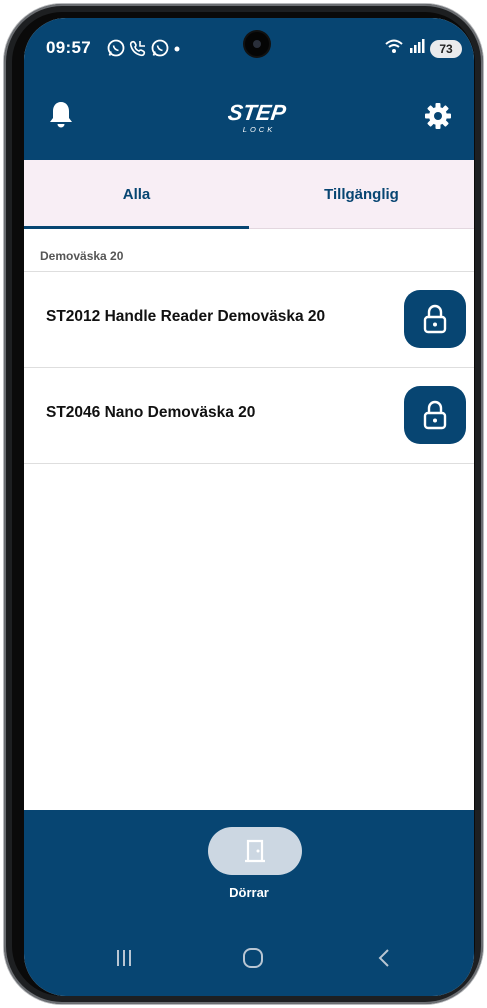  Describe the element at coordinates (61, 115) in the screenshot. I see `notifications-bell-icon` at that location.